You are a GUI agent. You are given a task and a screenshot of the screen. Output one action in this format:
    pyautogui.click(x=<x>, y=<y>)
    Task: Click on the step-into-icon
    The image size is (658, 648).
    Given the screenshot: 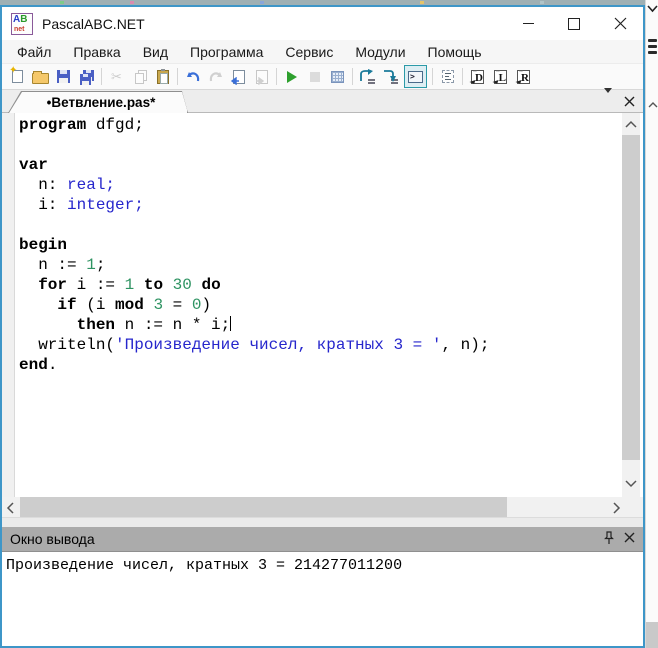 What is the action you would take?
    pyautogui.click(x=390, y=76)
    